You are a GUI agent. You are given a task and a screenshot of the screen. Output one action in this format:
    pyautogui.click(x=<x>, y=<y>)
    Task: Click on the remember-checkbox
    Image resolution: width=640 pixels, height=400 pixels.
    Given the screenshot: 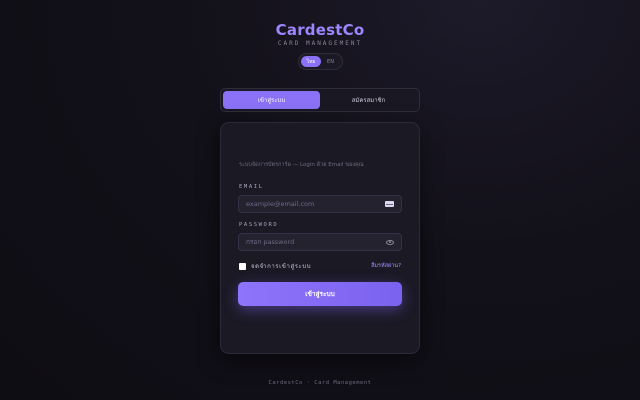 What is the action you would take?
    pyautogui.click(x=242, y=266)
    